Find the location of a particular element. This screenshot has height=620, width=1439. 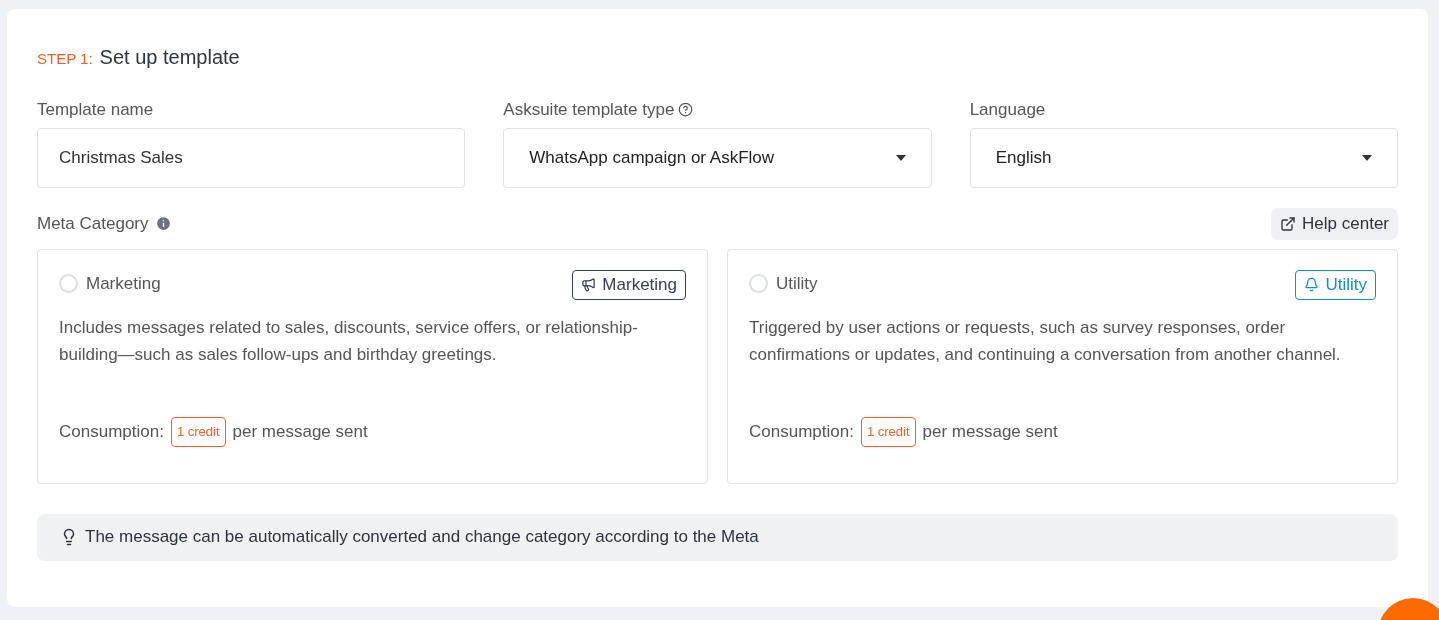

info-icon is located at coordinates (163, 223).